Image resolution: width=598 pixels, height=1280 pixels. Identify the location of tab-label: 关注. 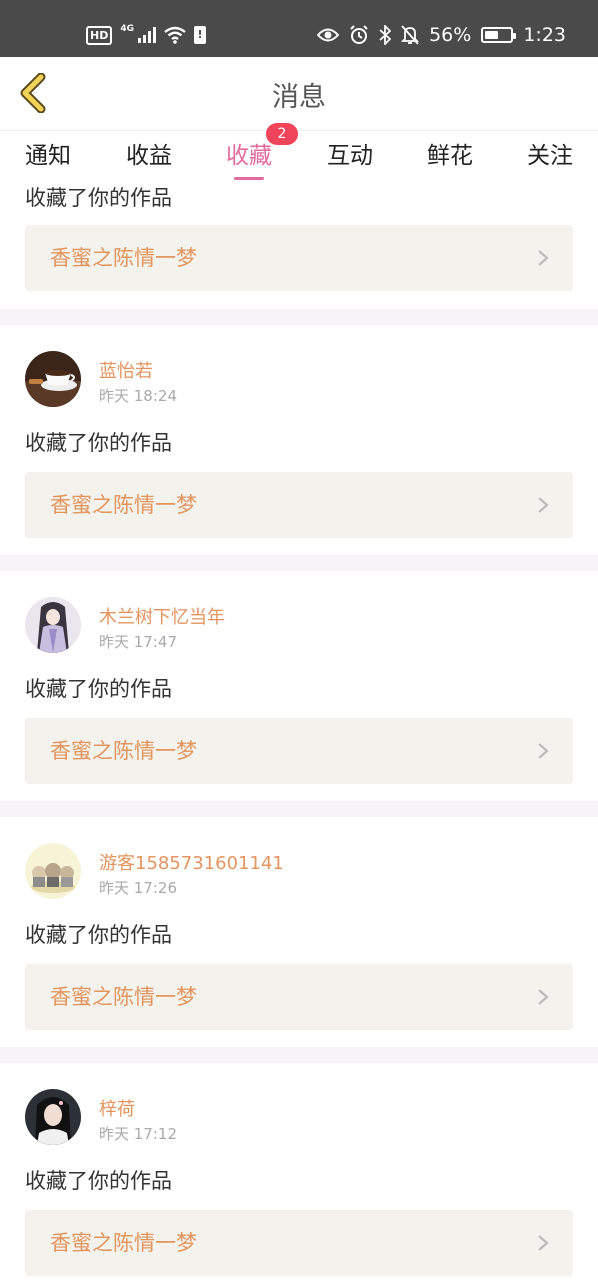
(550, 156).